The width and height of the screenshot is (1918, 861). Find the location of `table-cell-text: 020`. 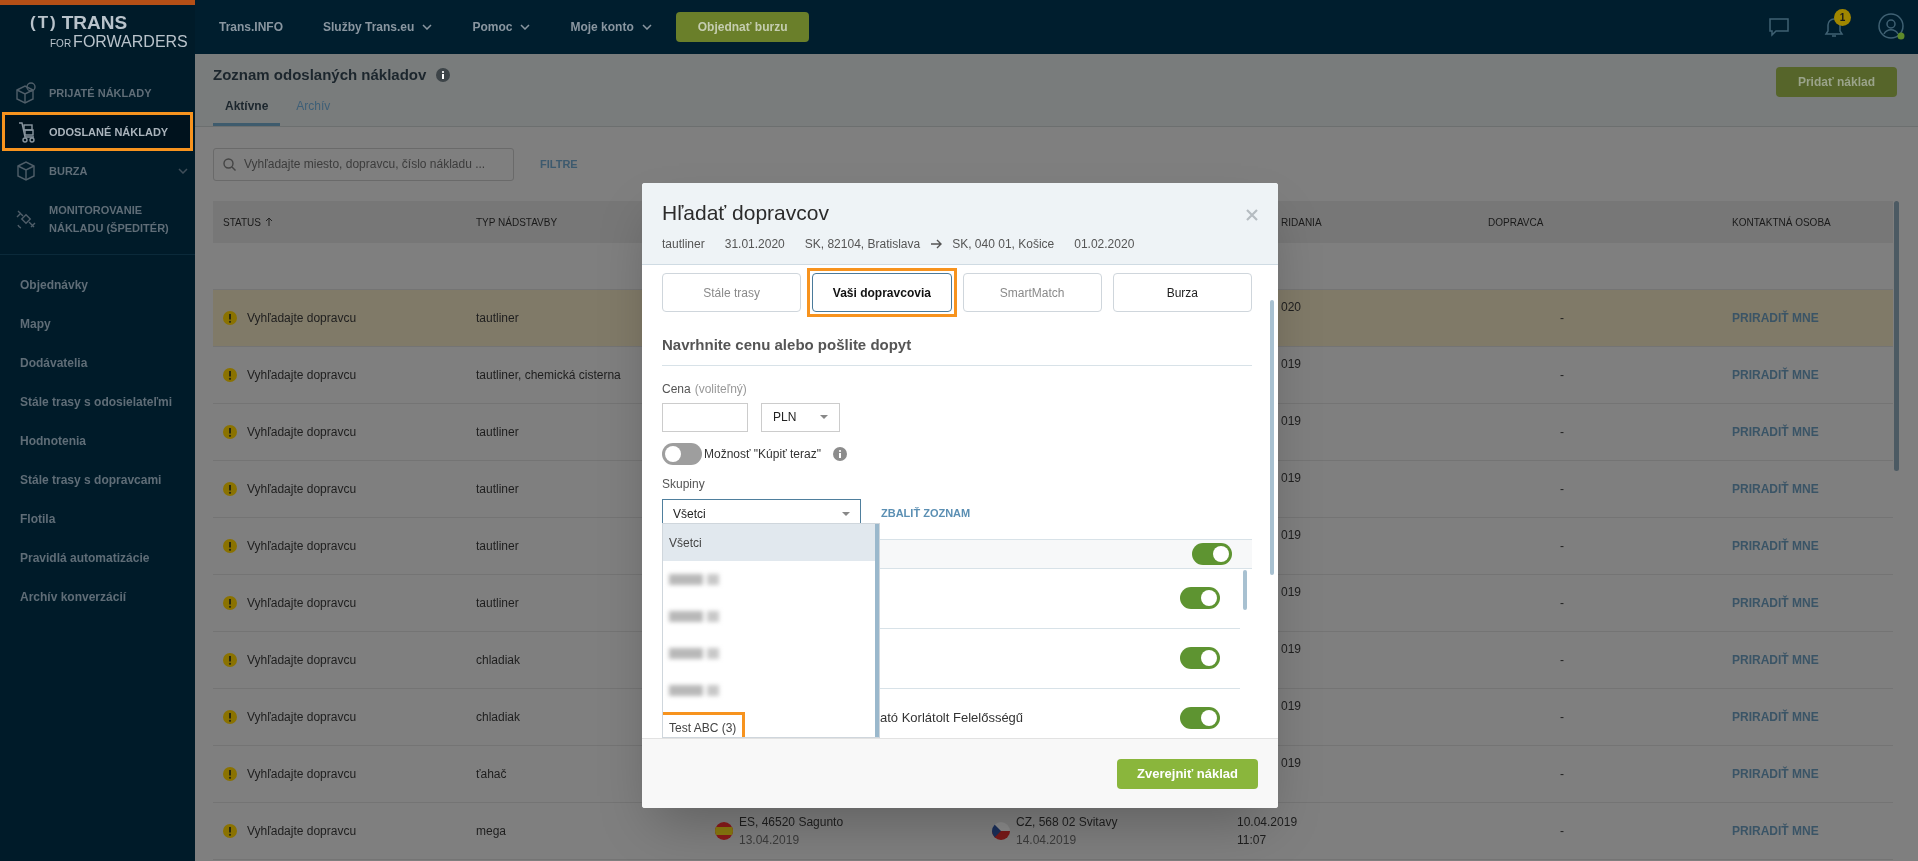

table-cell-text: 020 is located at coordinates (1290, 307).